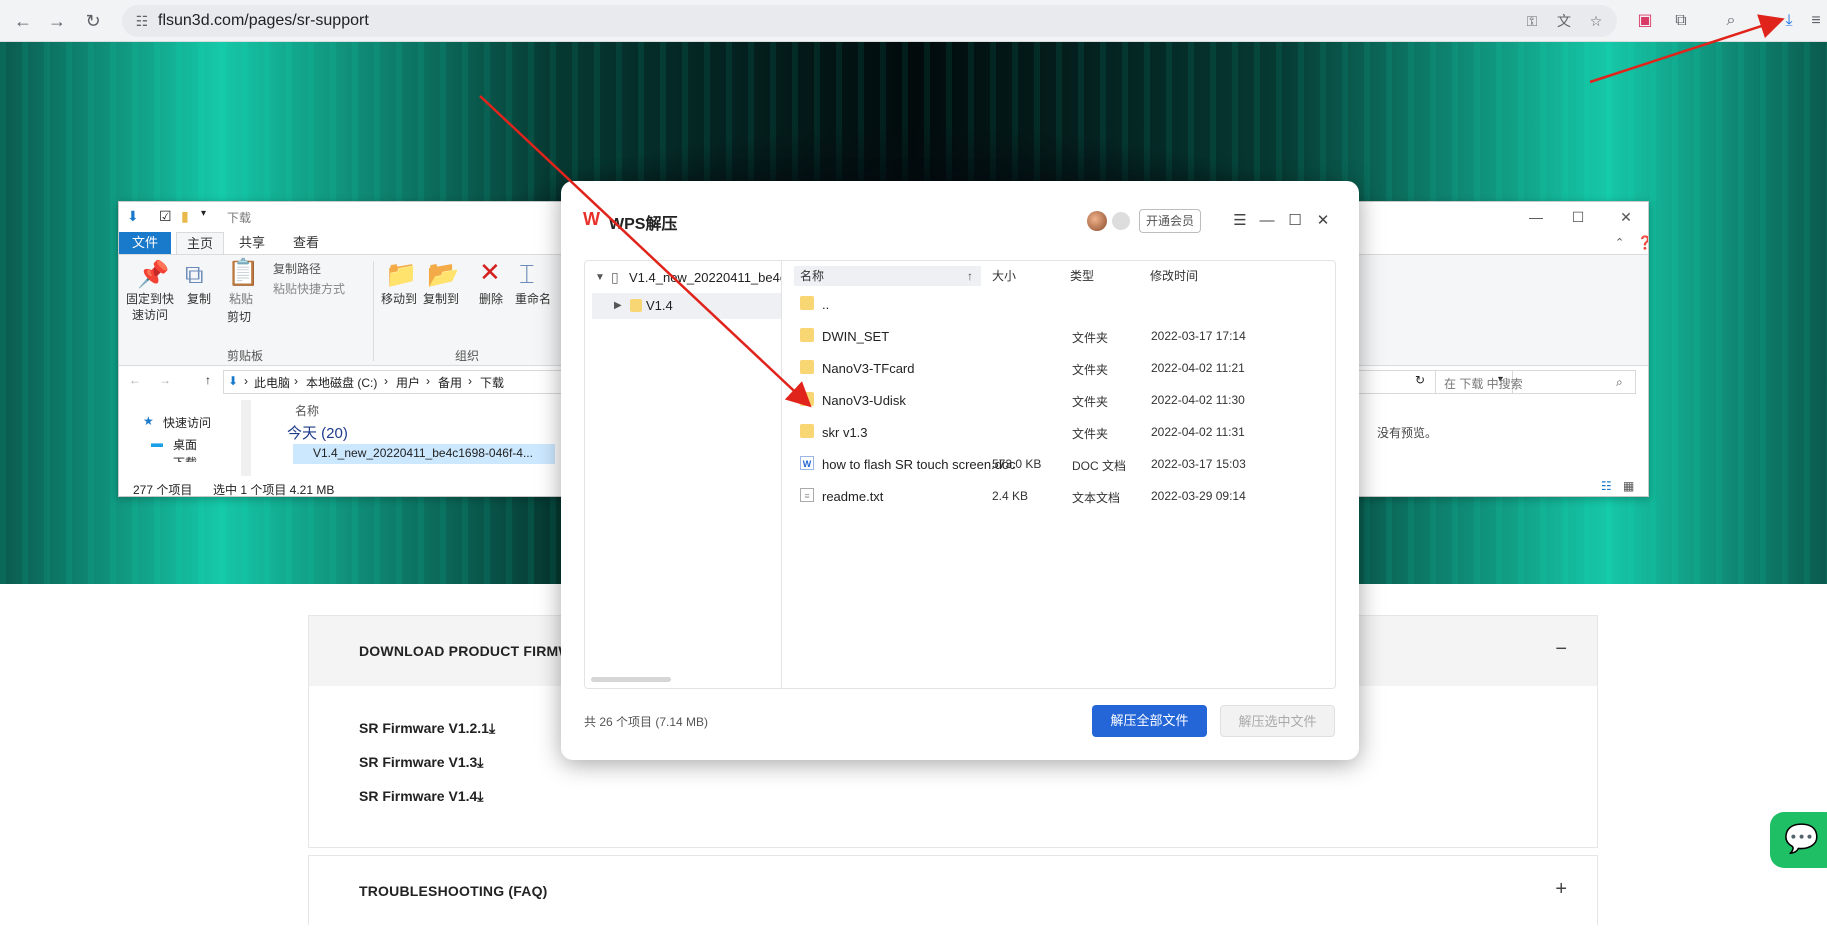 This screenshot has width=1827, height=937. Describe the element at coordinates (533, 299) in the screenshot. I see `rename-button: 重命名` at that location.